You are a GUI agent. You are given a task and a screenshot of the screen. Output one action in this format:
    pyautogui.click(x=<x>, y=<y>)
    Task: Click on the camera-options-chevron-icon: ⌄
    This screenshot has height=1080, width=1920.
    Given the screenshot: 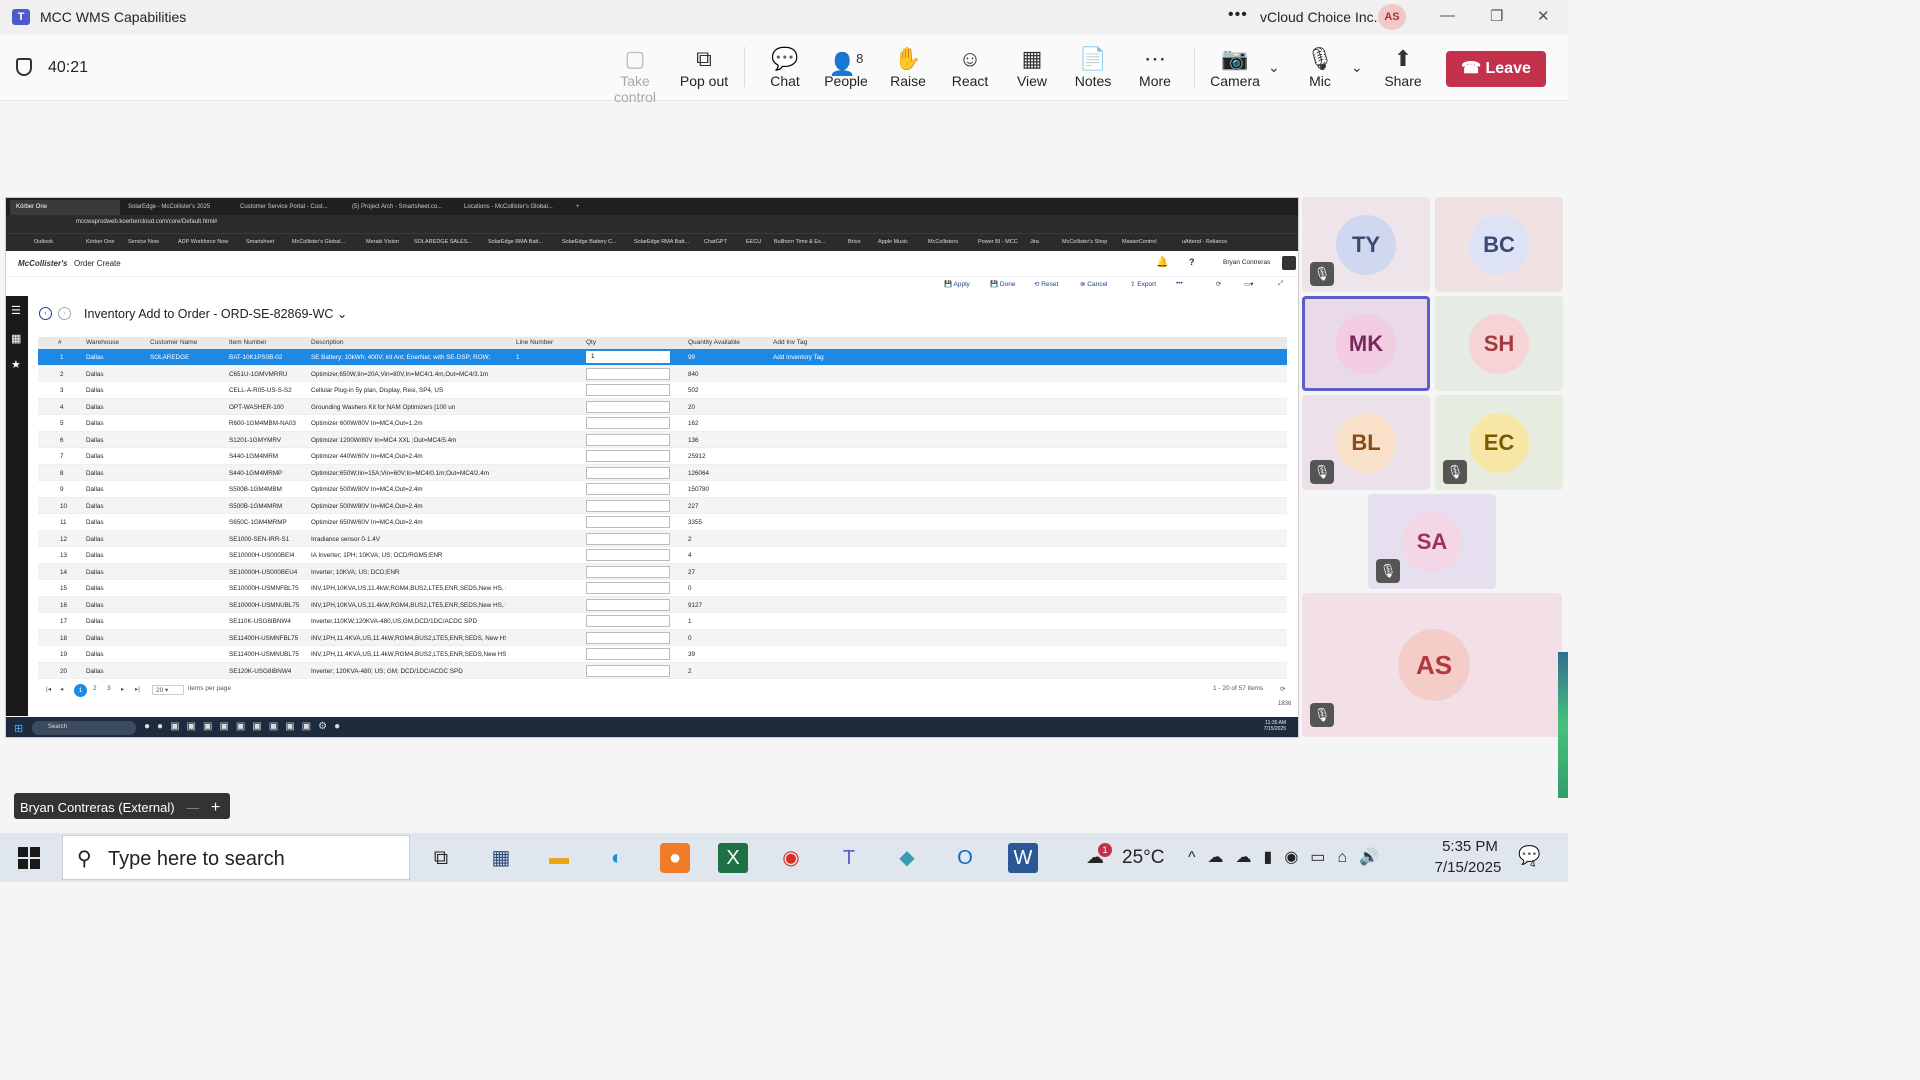 What is the action you would take?
    pyautogui.click(x=1274, y=67)
    